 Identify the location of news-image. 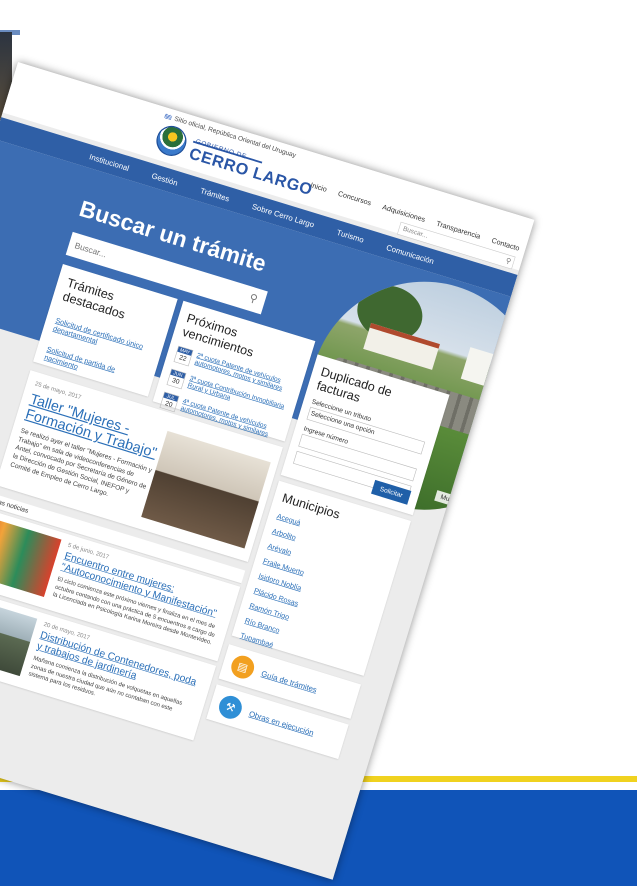
(31, 556).